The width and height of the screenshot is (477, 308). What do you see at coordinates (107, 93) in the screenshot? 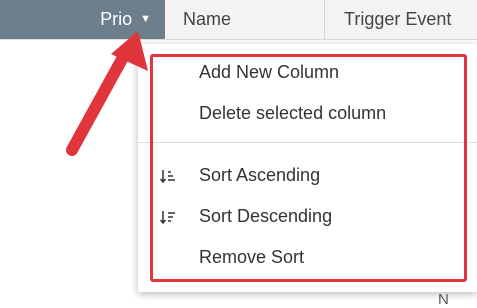
I see `annotation-arrow-icon` at bounding box center [107, 93].